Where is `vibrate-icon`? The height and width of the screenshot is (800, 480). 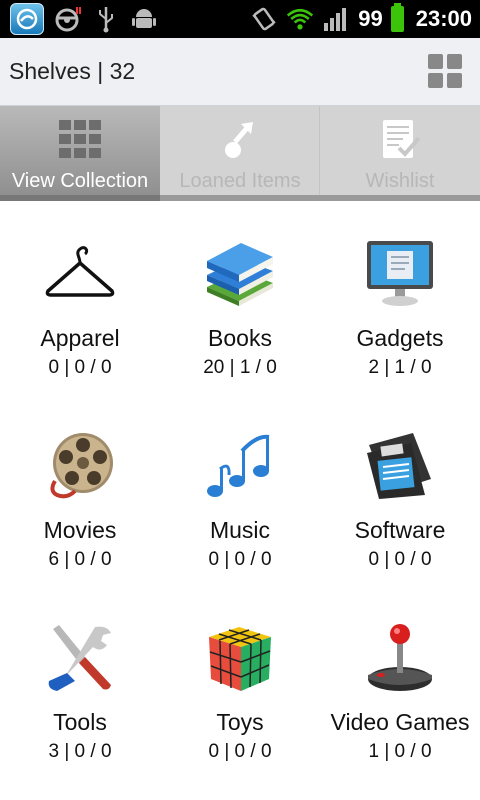
vibrate-icon is located at coordinates (264, 19).